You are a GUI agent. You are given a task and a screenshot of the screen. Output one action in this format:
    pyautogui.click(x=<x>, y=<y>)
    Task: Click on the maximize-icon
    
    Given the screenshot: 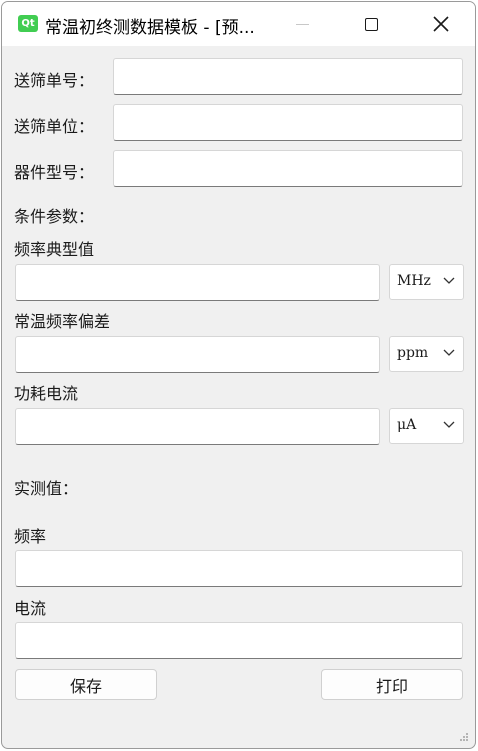 What is the action you would take?
    pyautogui.click(x=371, y=24)
    